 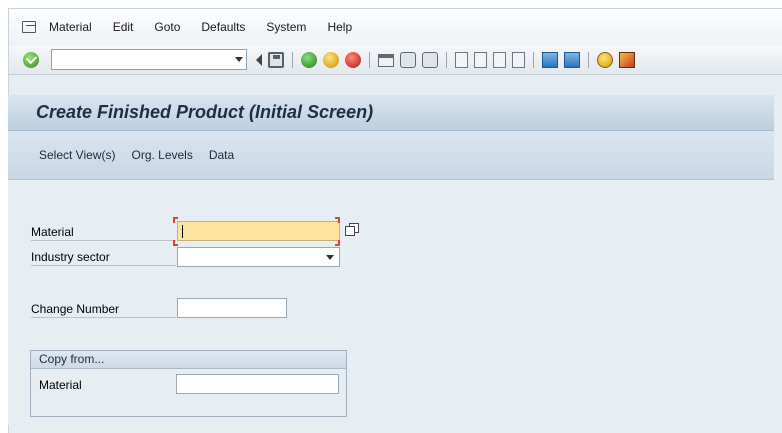 What do you see at coordinates (258, 231) in the screenshot?
I see `material-input` at bounding box center [258, 231].